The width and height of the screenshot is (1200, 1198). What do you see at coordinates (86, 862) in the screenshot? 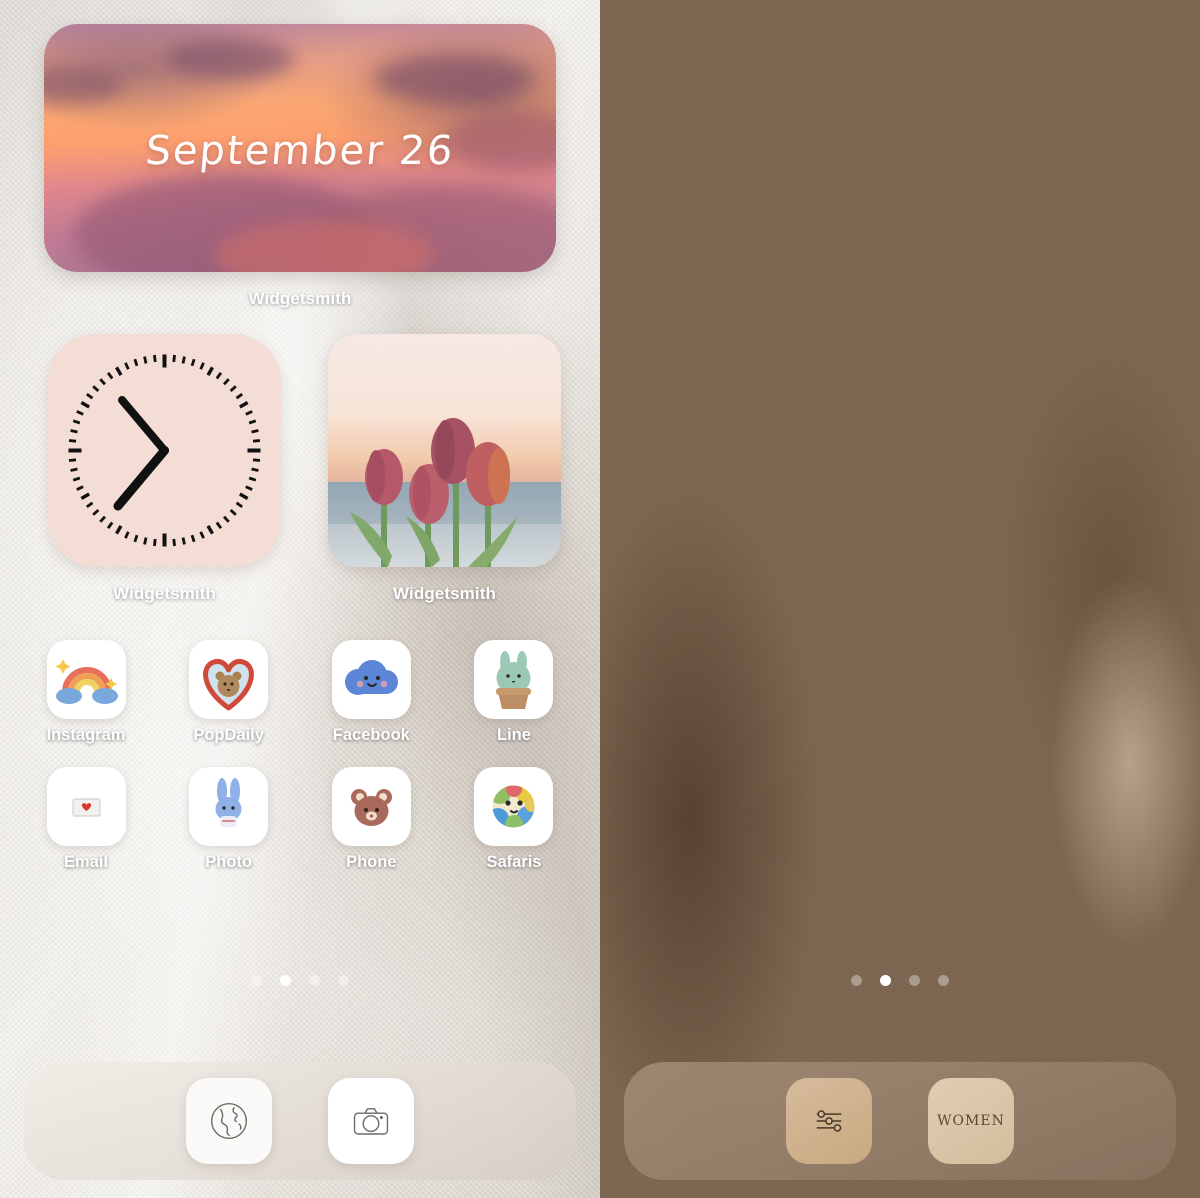
I see `app-label: Email` at bounding box center [86, 862].